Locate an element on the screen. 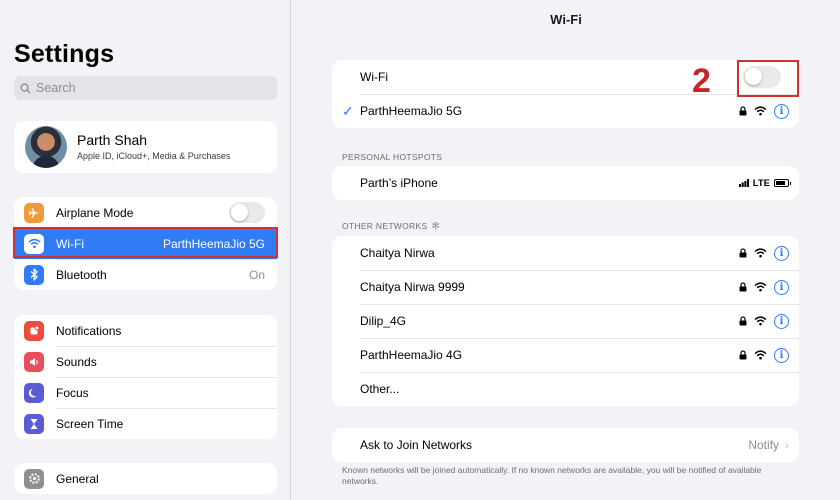 This screenshot has height=500, width=840. sidebar-item-sounds: Sounds is located at coordinates (145, 361).